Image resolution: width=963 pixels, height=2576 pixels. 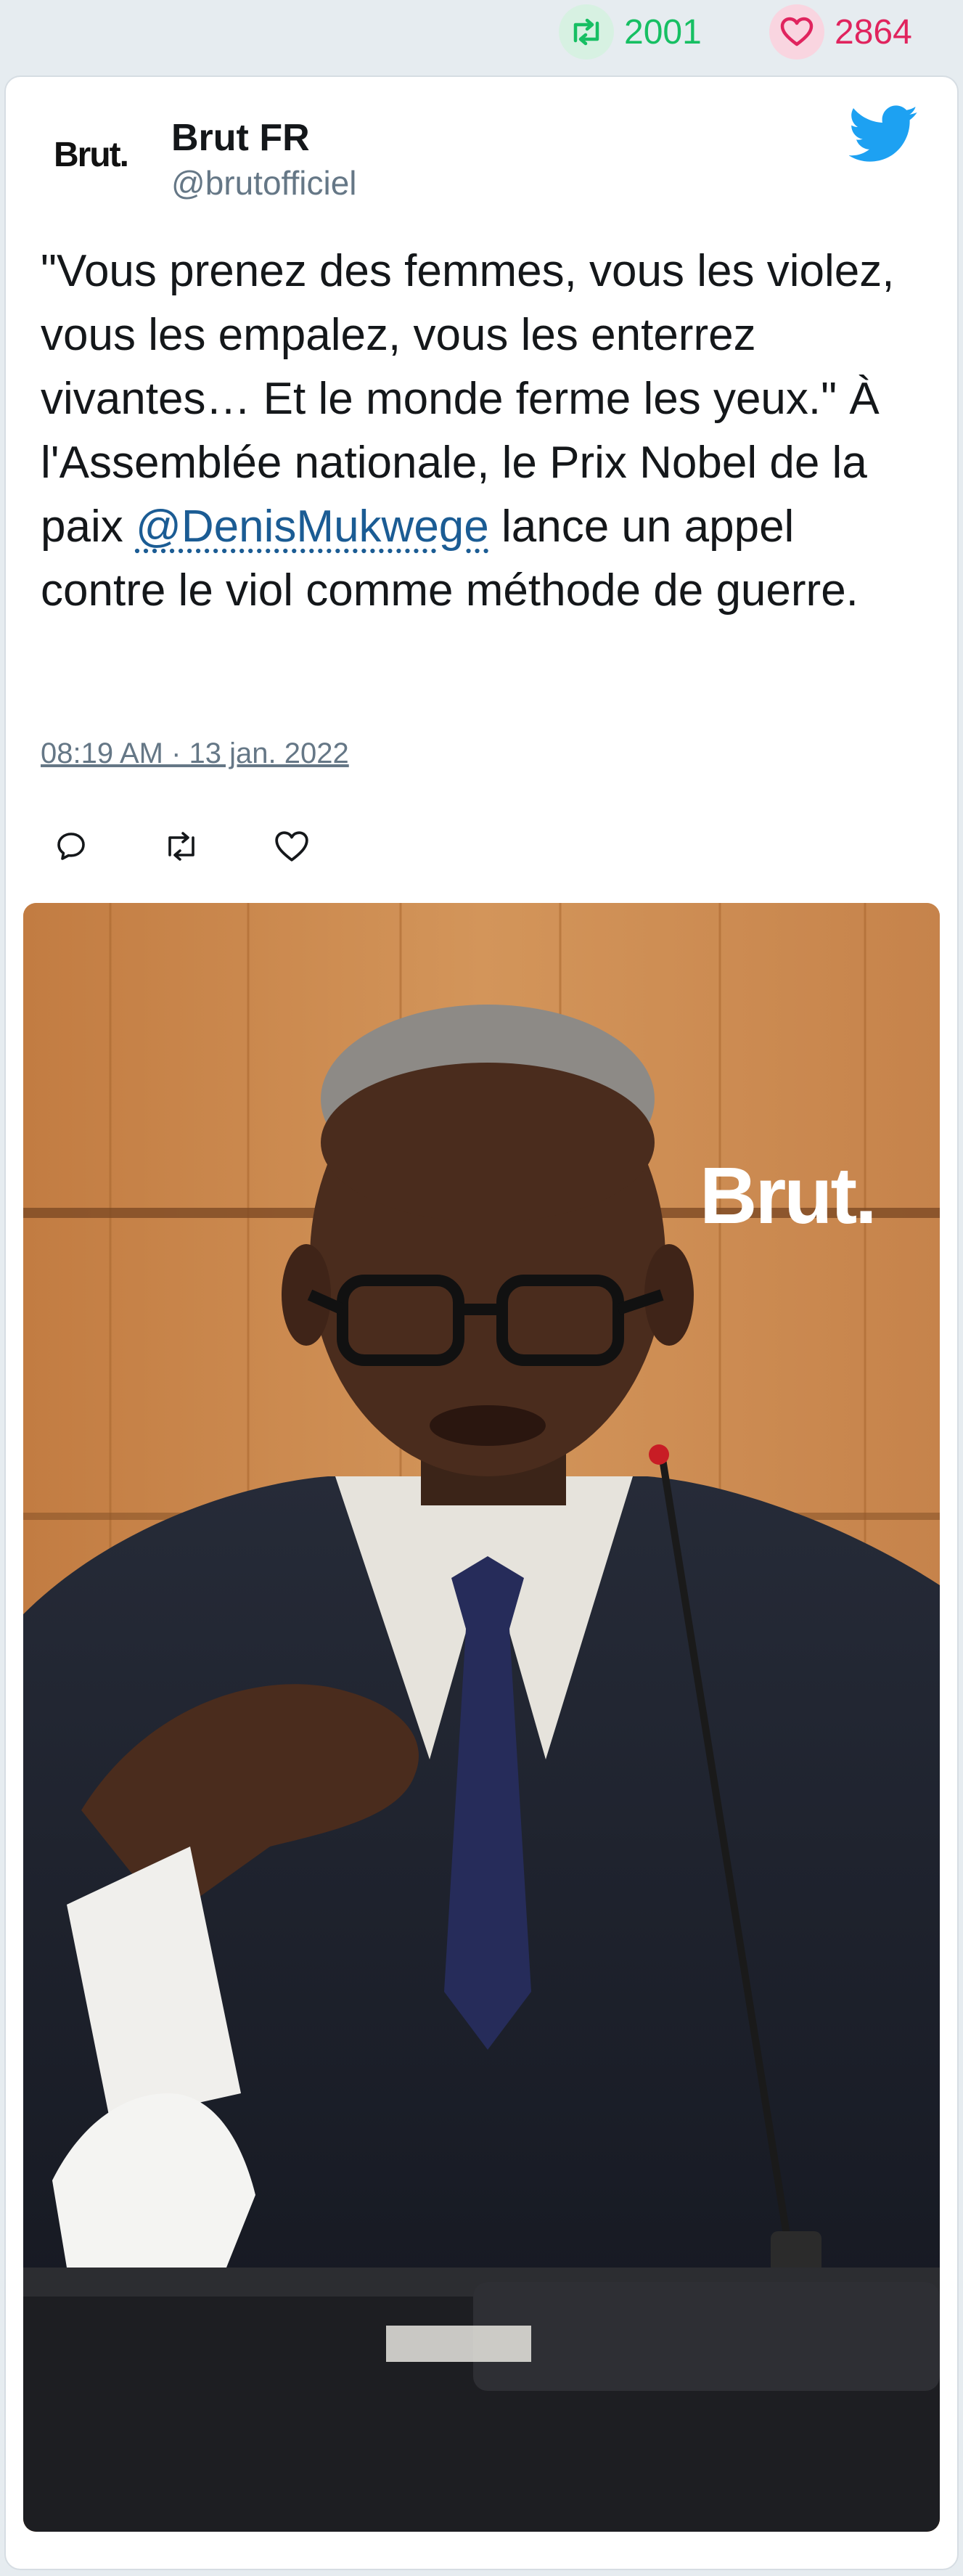 I want to click on retweet-count-value: 2001, so click(x=663, y=32).